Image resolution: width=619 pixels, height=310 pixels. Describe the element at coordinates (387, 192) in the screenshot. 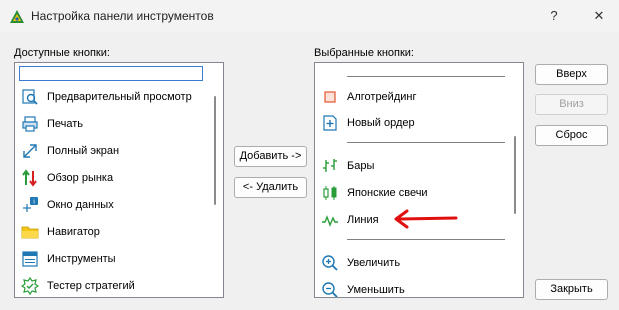

I see `list-item-label: Японские свечи` at that location.